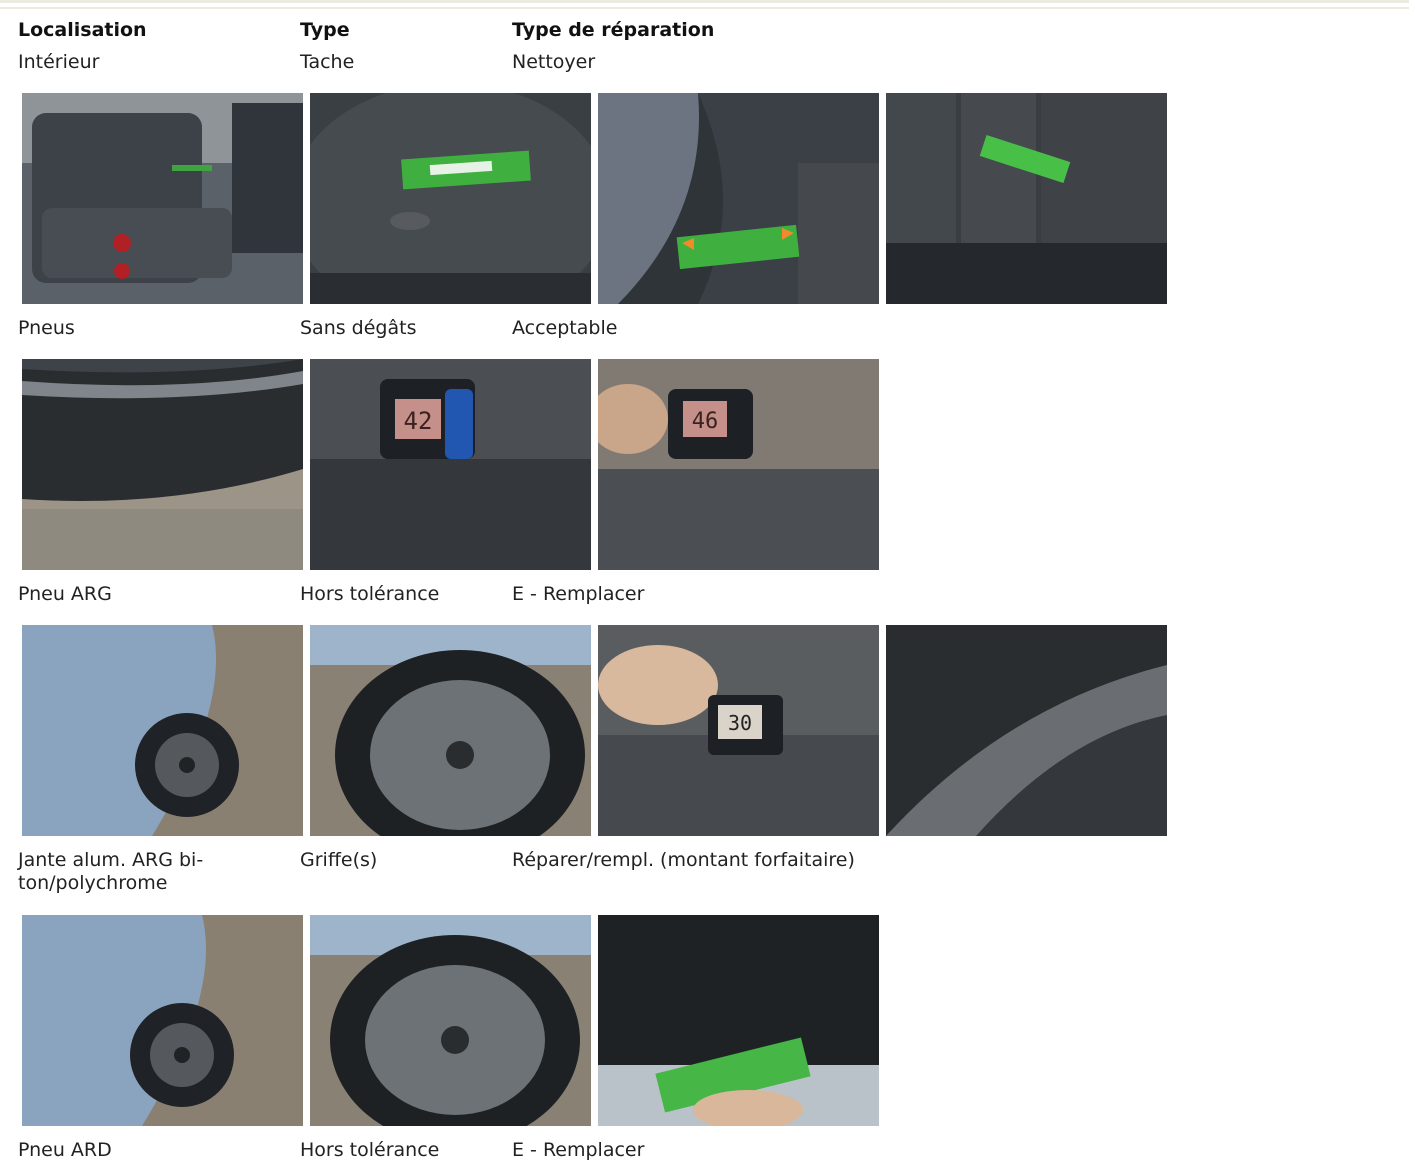  I want to click on repair-type: Réparer/rempl. (montant forfaitaire), so click(683, 860).